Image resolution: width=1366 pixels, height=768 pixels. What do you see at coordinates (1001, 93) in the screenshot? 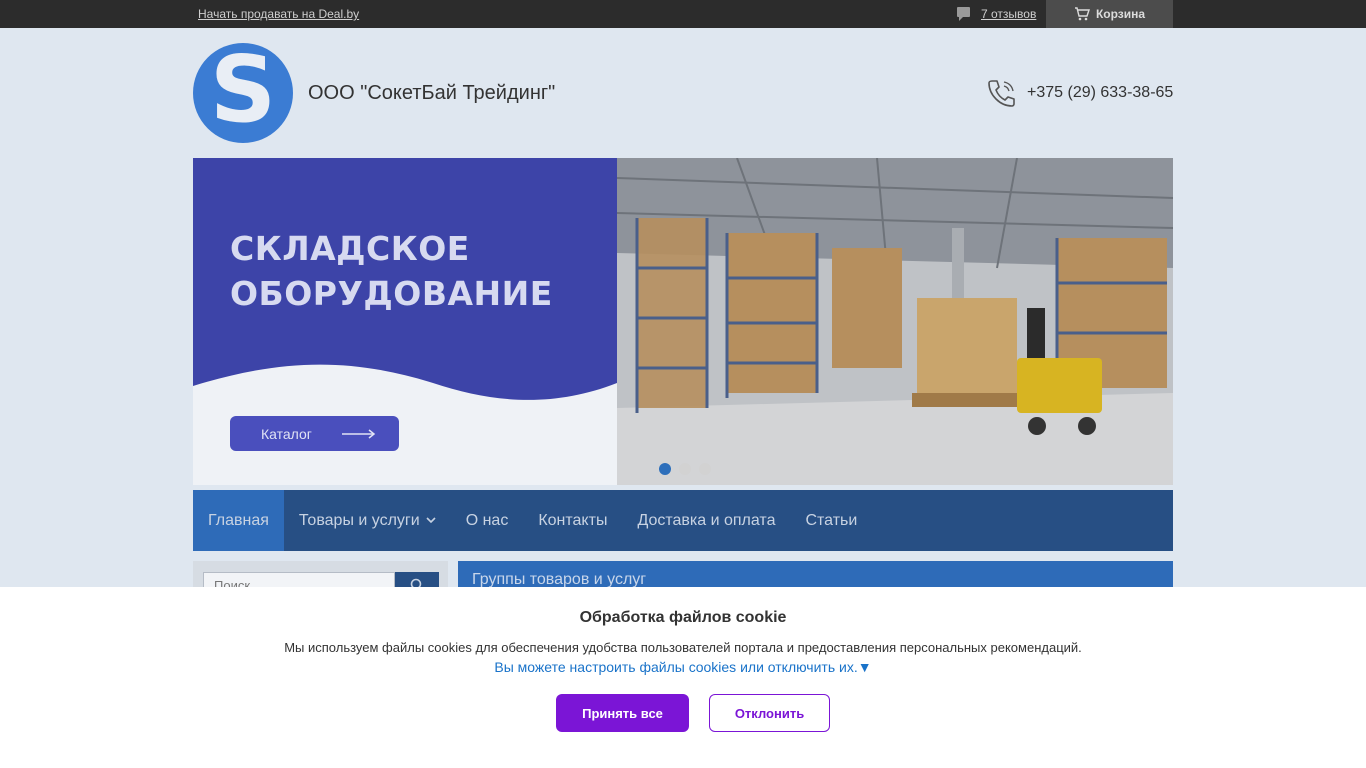
I see `phone-icon` at bounding box center [1001, 93].